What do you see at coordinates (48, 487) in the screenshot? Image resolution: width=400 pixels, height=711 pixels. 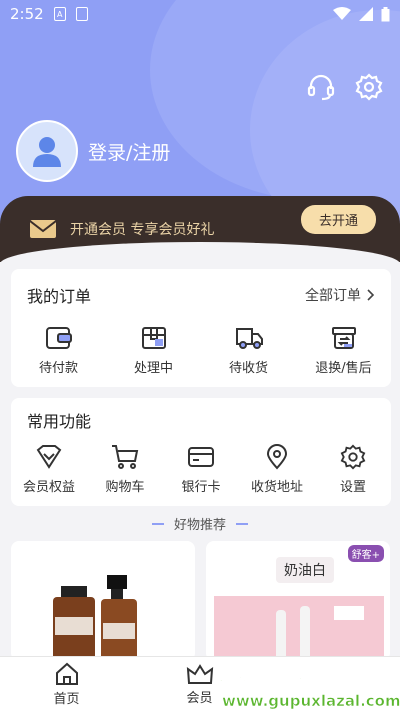 I see `function-label: 会员权益` at bounding box center [48, 487].